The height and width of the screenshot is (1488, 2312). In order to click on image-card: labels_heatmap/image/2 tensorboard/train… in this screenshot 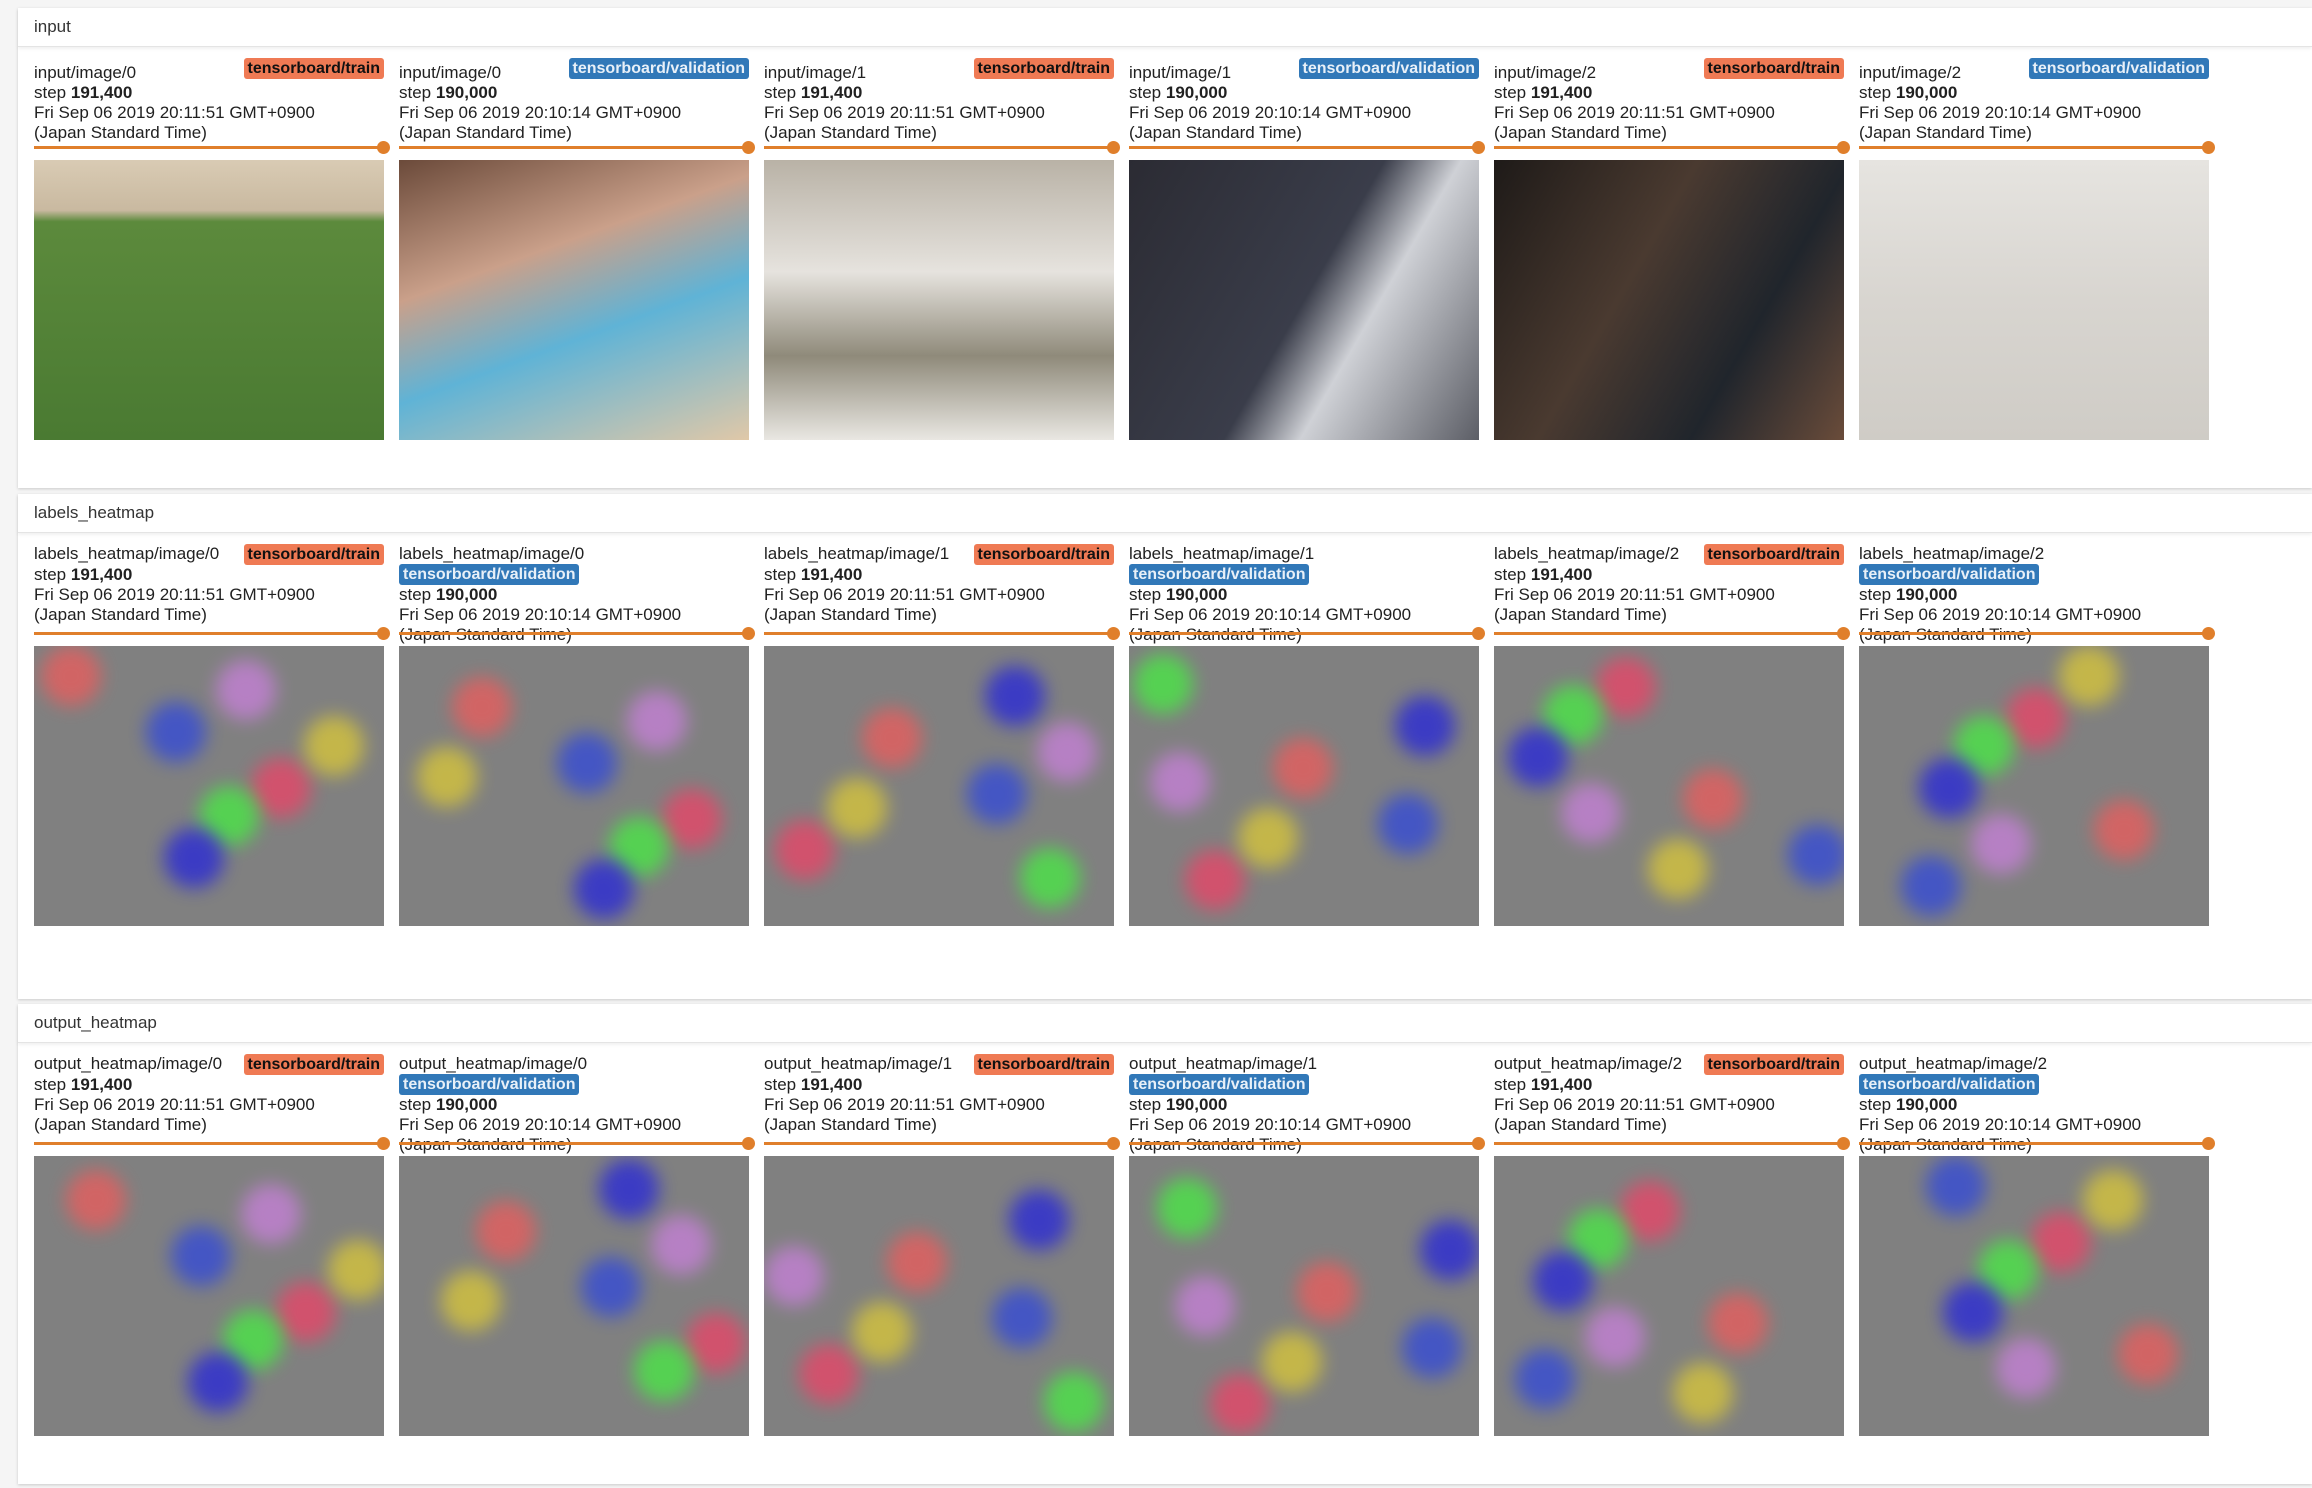, I will do `click(1672, 735)`.